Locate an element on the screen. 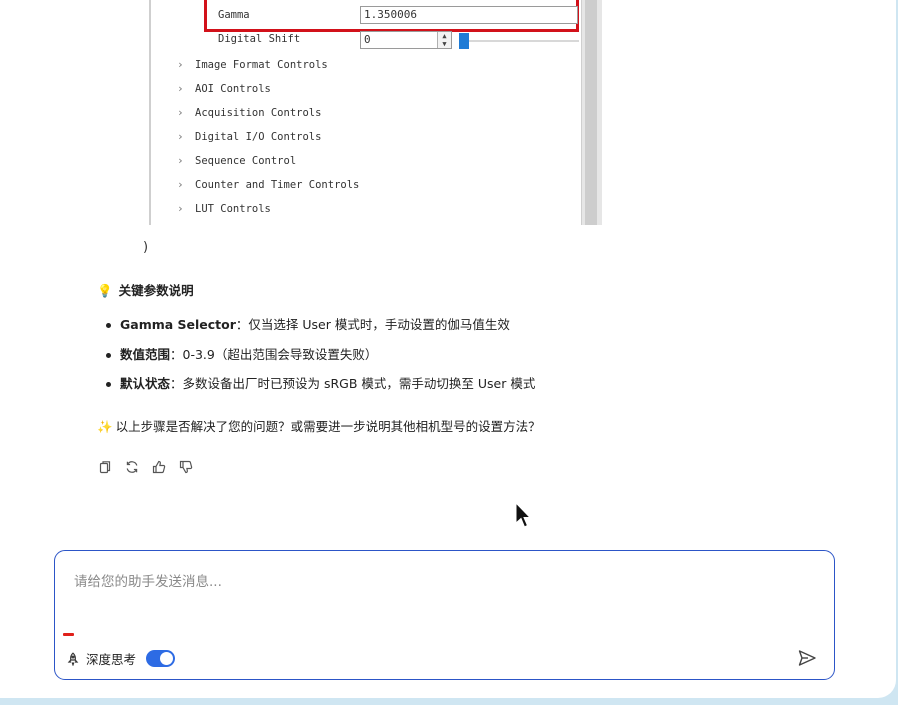 The height and width of the screenshot is (705, 898). closing-paren: ) is located at coordinates (146, 247).